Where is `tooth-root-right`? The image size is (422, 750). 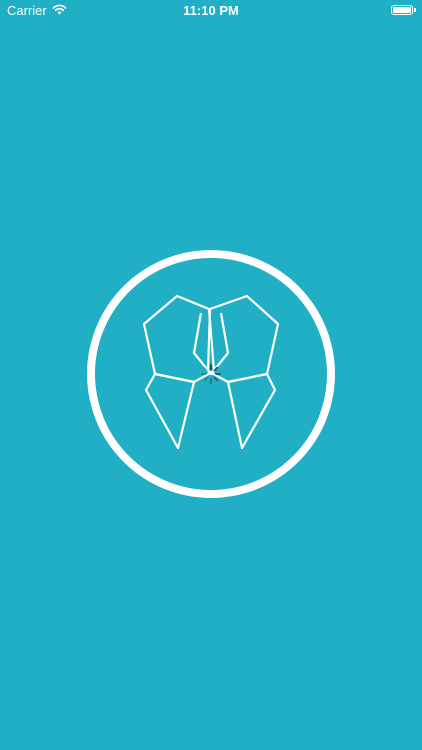
tooth-root-right is located at coordinates (251, 411).